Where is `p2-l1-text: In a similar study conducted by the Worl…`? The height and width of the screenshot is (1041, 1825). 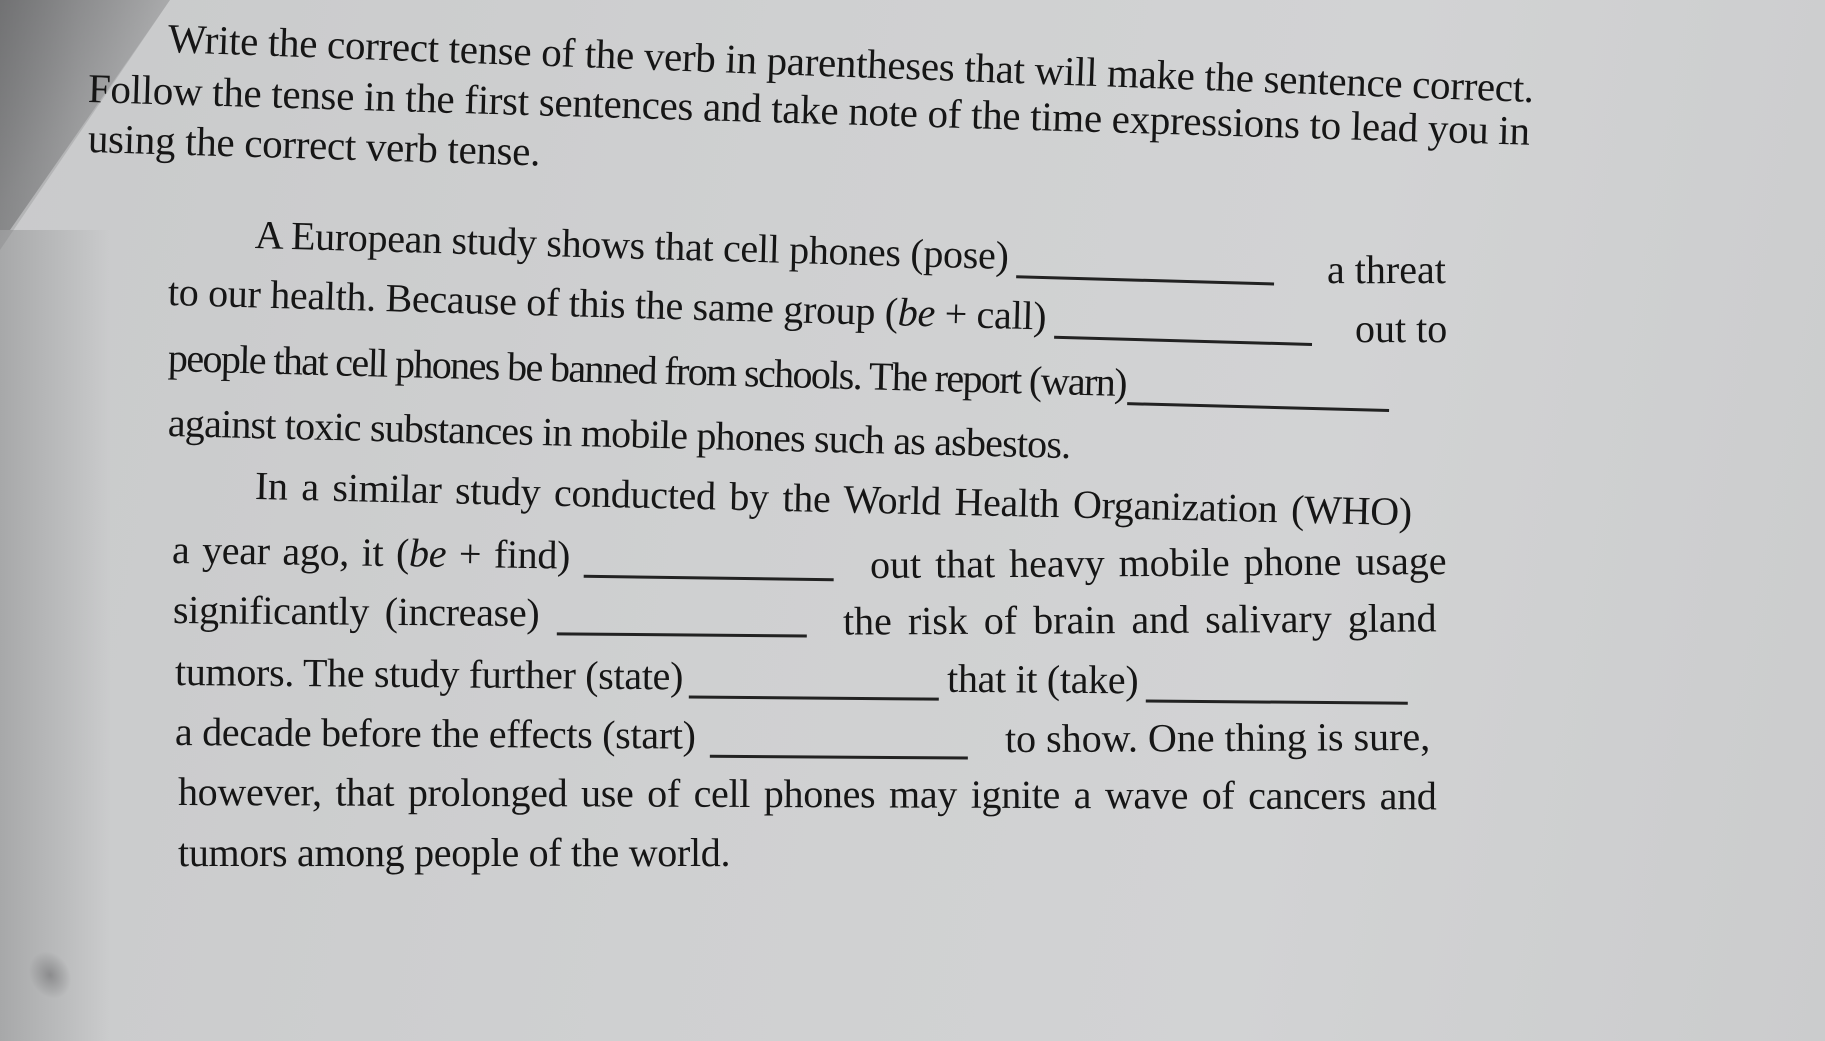
p2-l1-text: In a similar study conducted by the Worl… is located at coordinates (833, 499).